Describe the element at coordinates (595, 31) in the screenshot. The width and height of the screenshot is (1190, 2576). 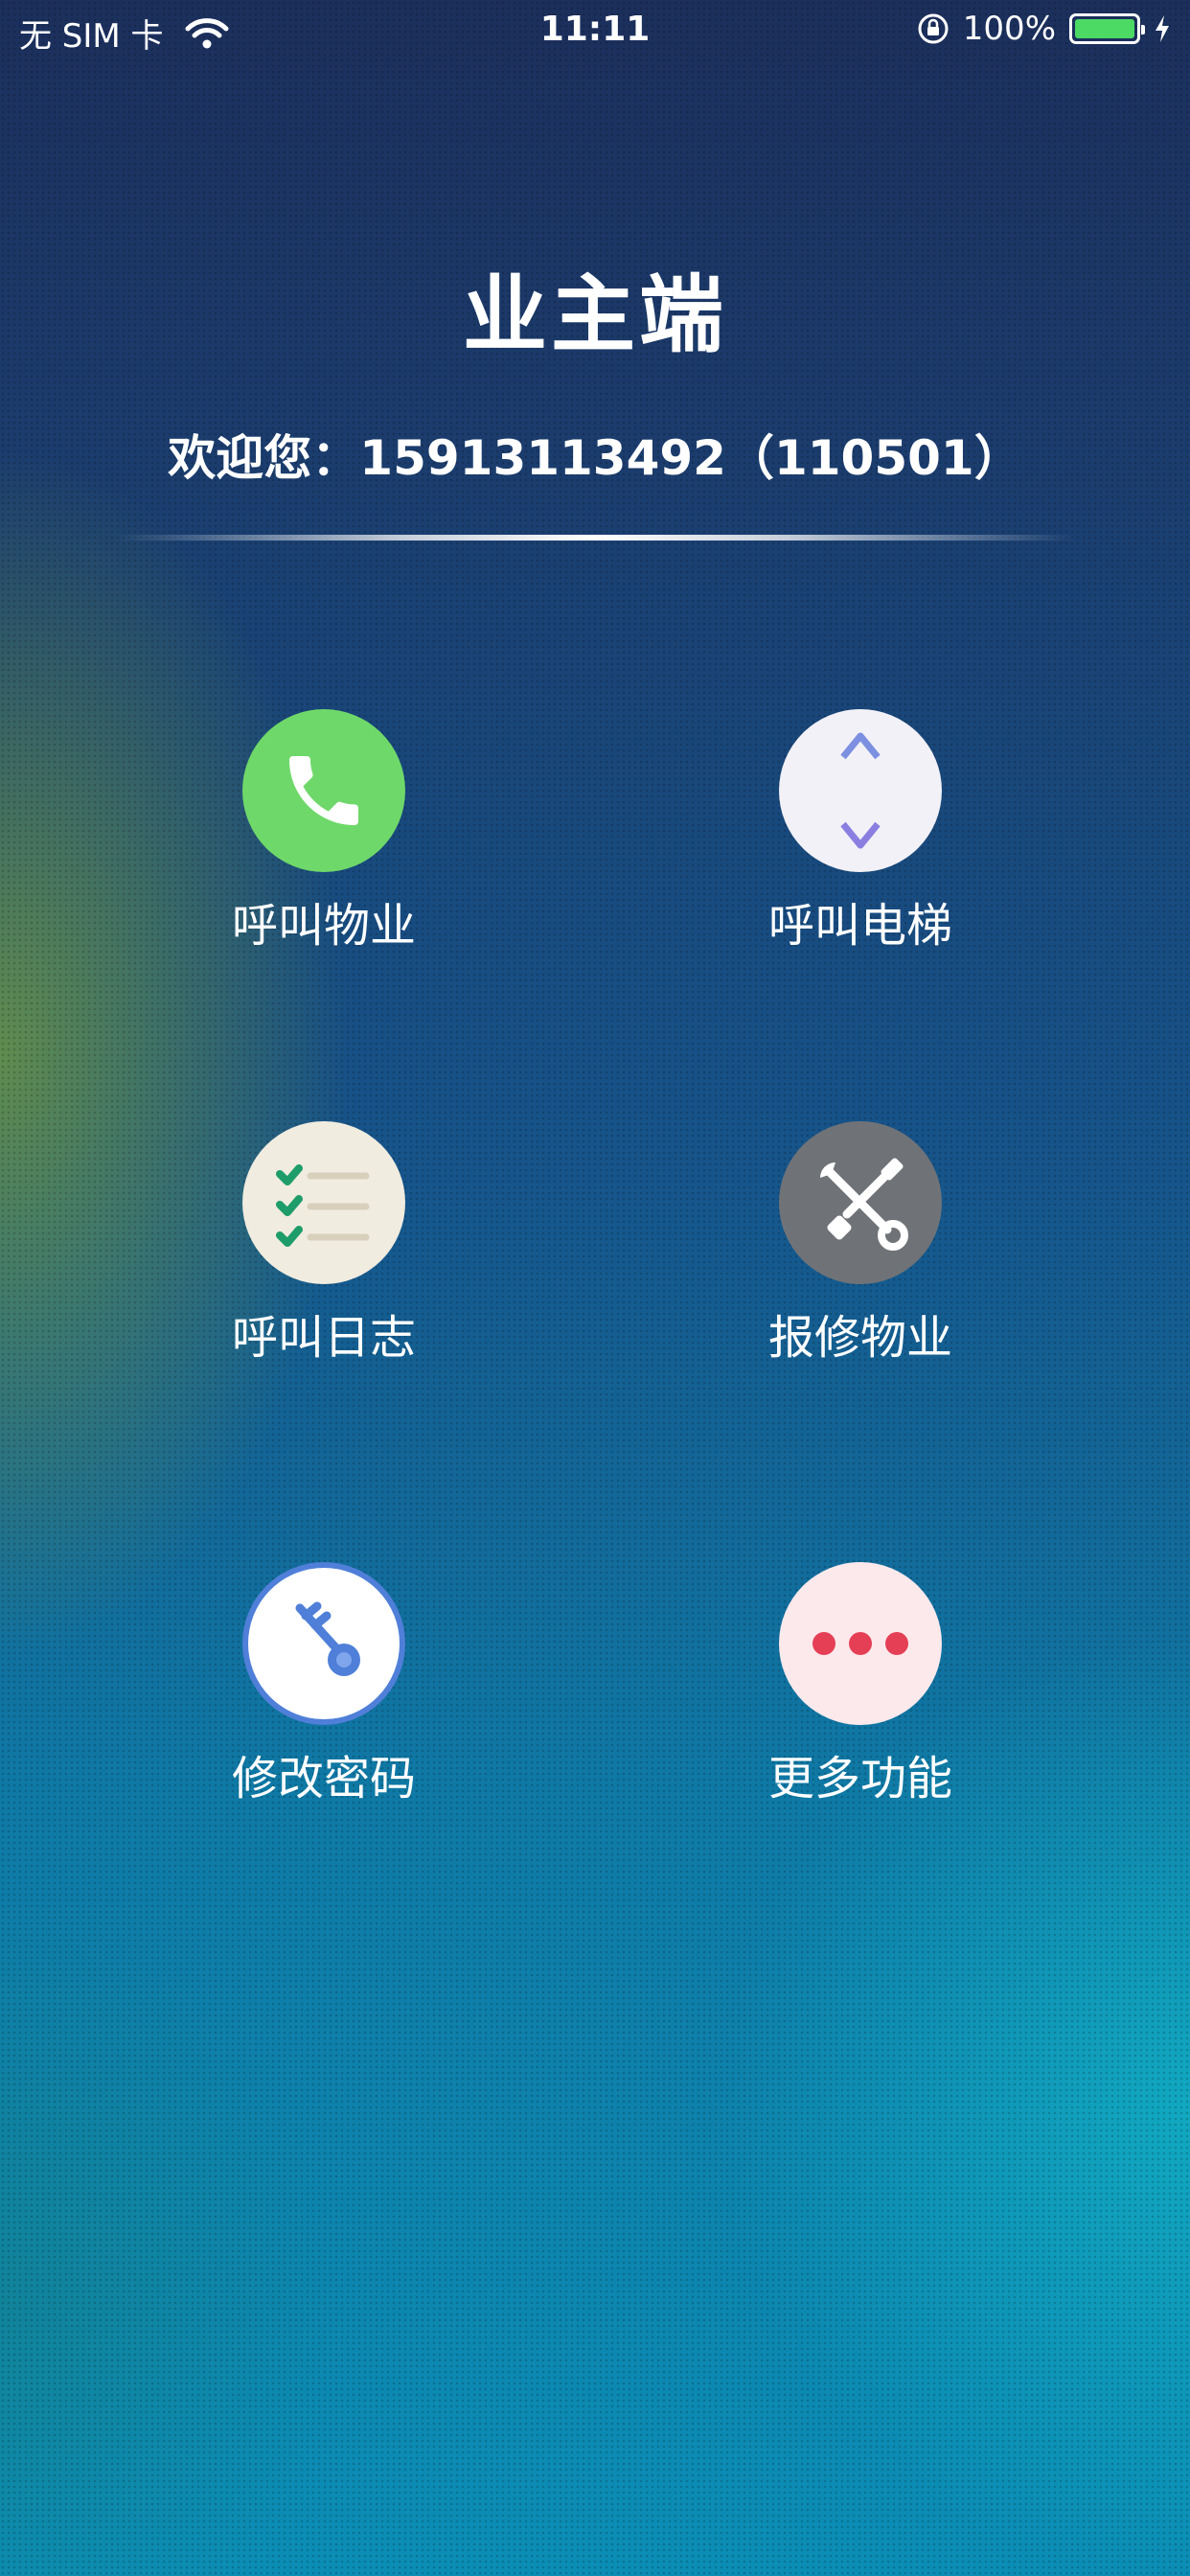
I see `status-bar: 无 SIM 卡 11:11 100%` at that location.